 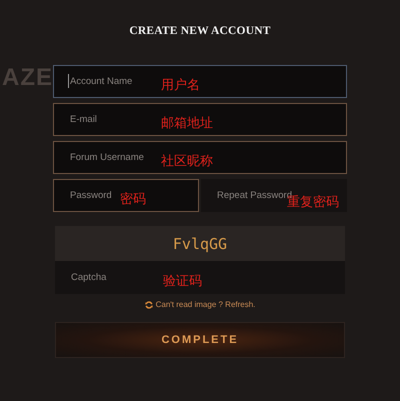 I want to click on complete-button: COMPLETE, so click(x=200, y=340).